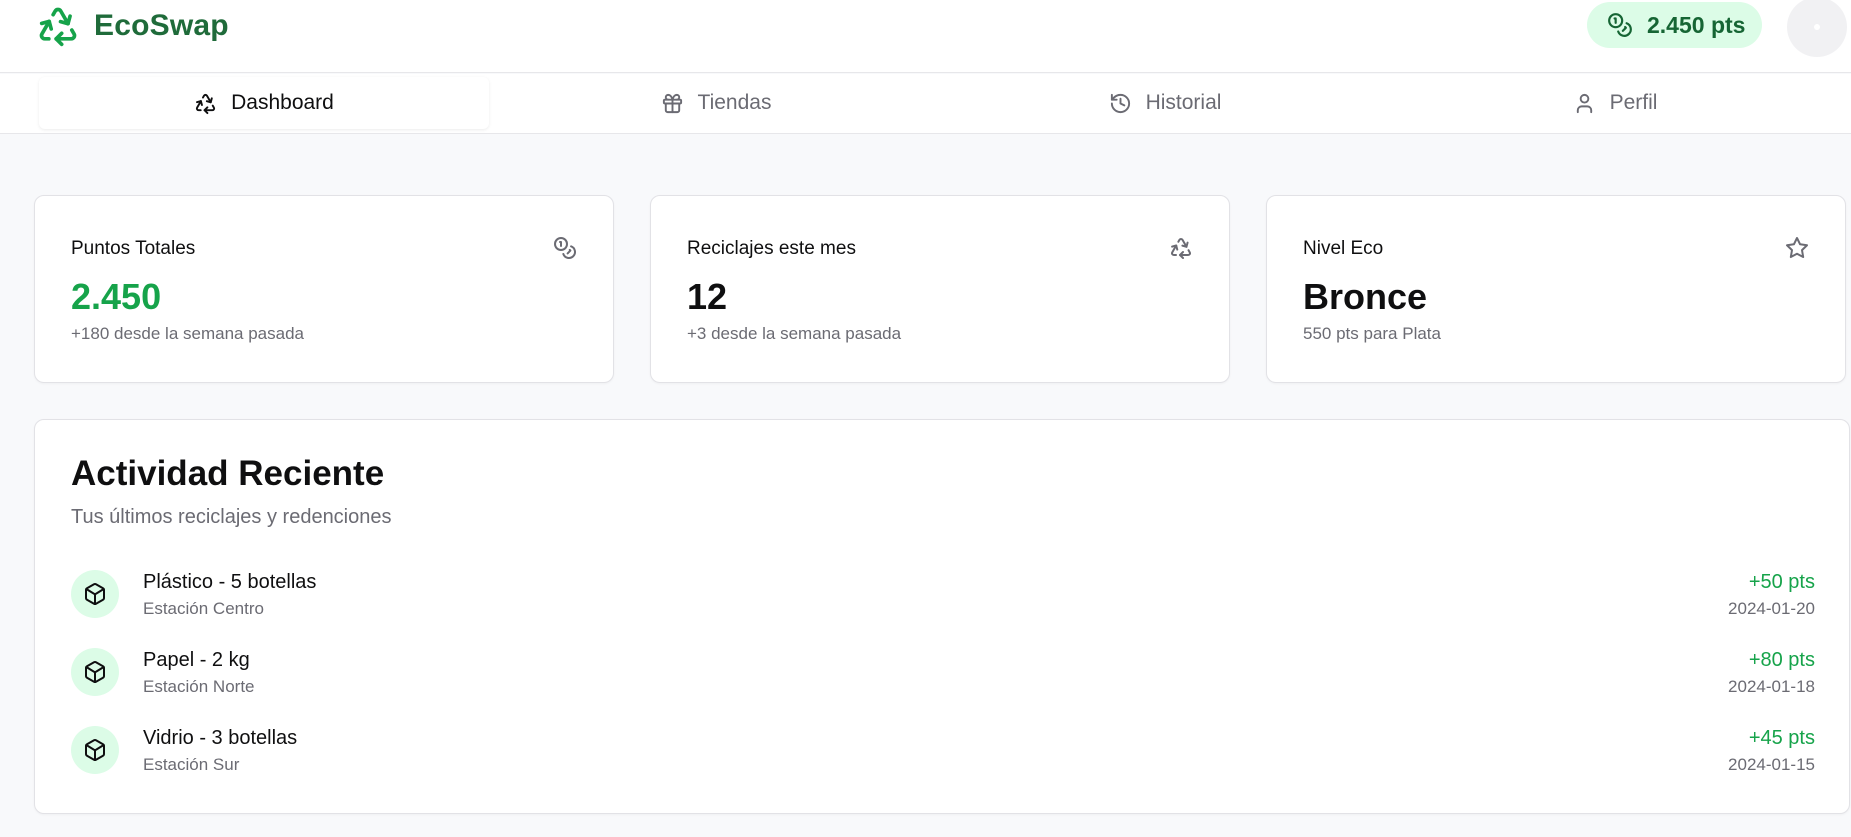 Image resolution: width=1851 pixels, height=837 pixels. I want to click on activity-name: Papel - 2 kg, so click(196, 660).